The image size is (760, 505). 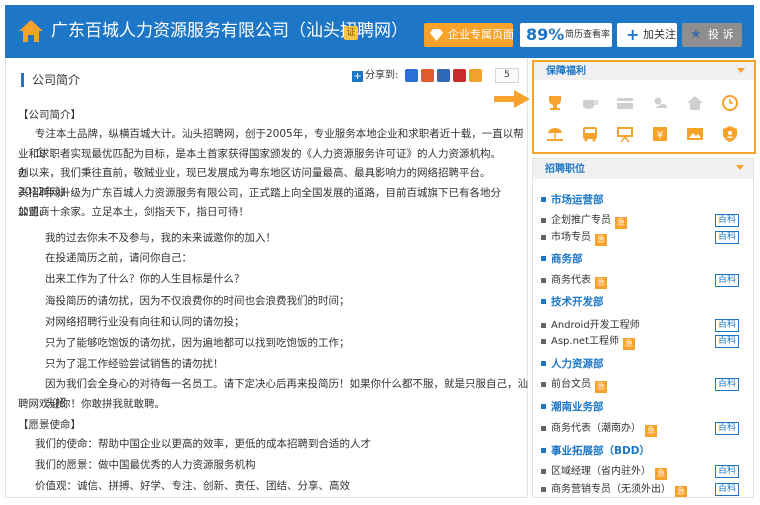 I want to click on intro-paragraph: 【公司简介】, so click(x=49, y=115).